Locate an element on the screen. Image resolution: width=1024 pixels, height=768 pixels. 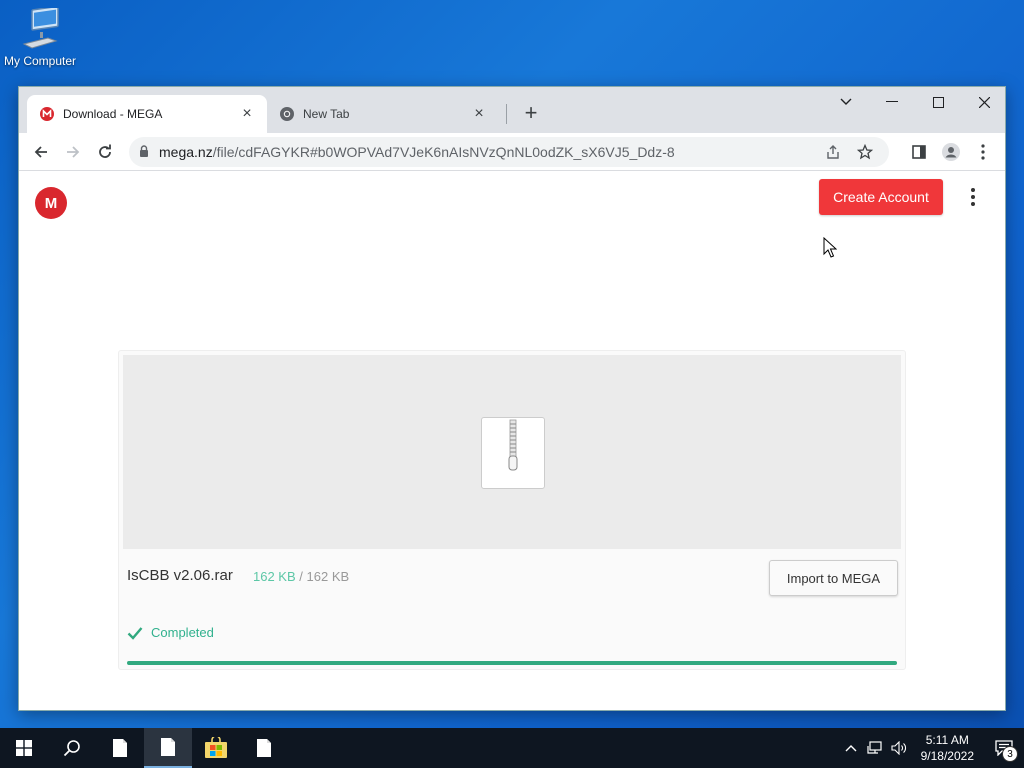
logo-letter: M is located at coordinates (51, 203).